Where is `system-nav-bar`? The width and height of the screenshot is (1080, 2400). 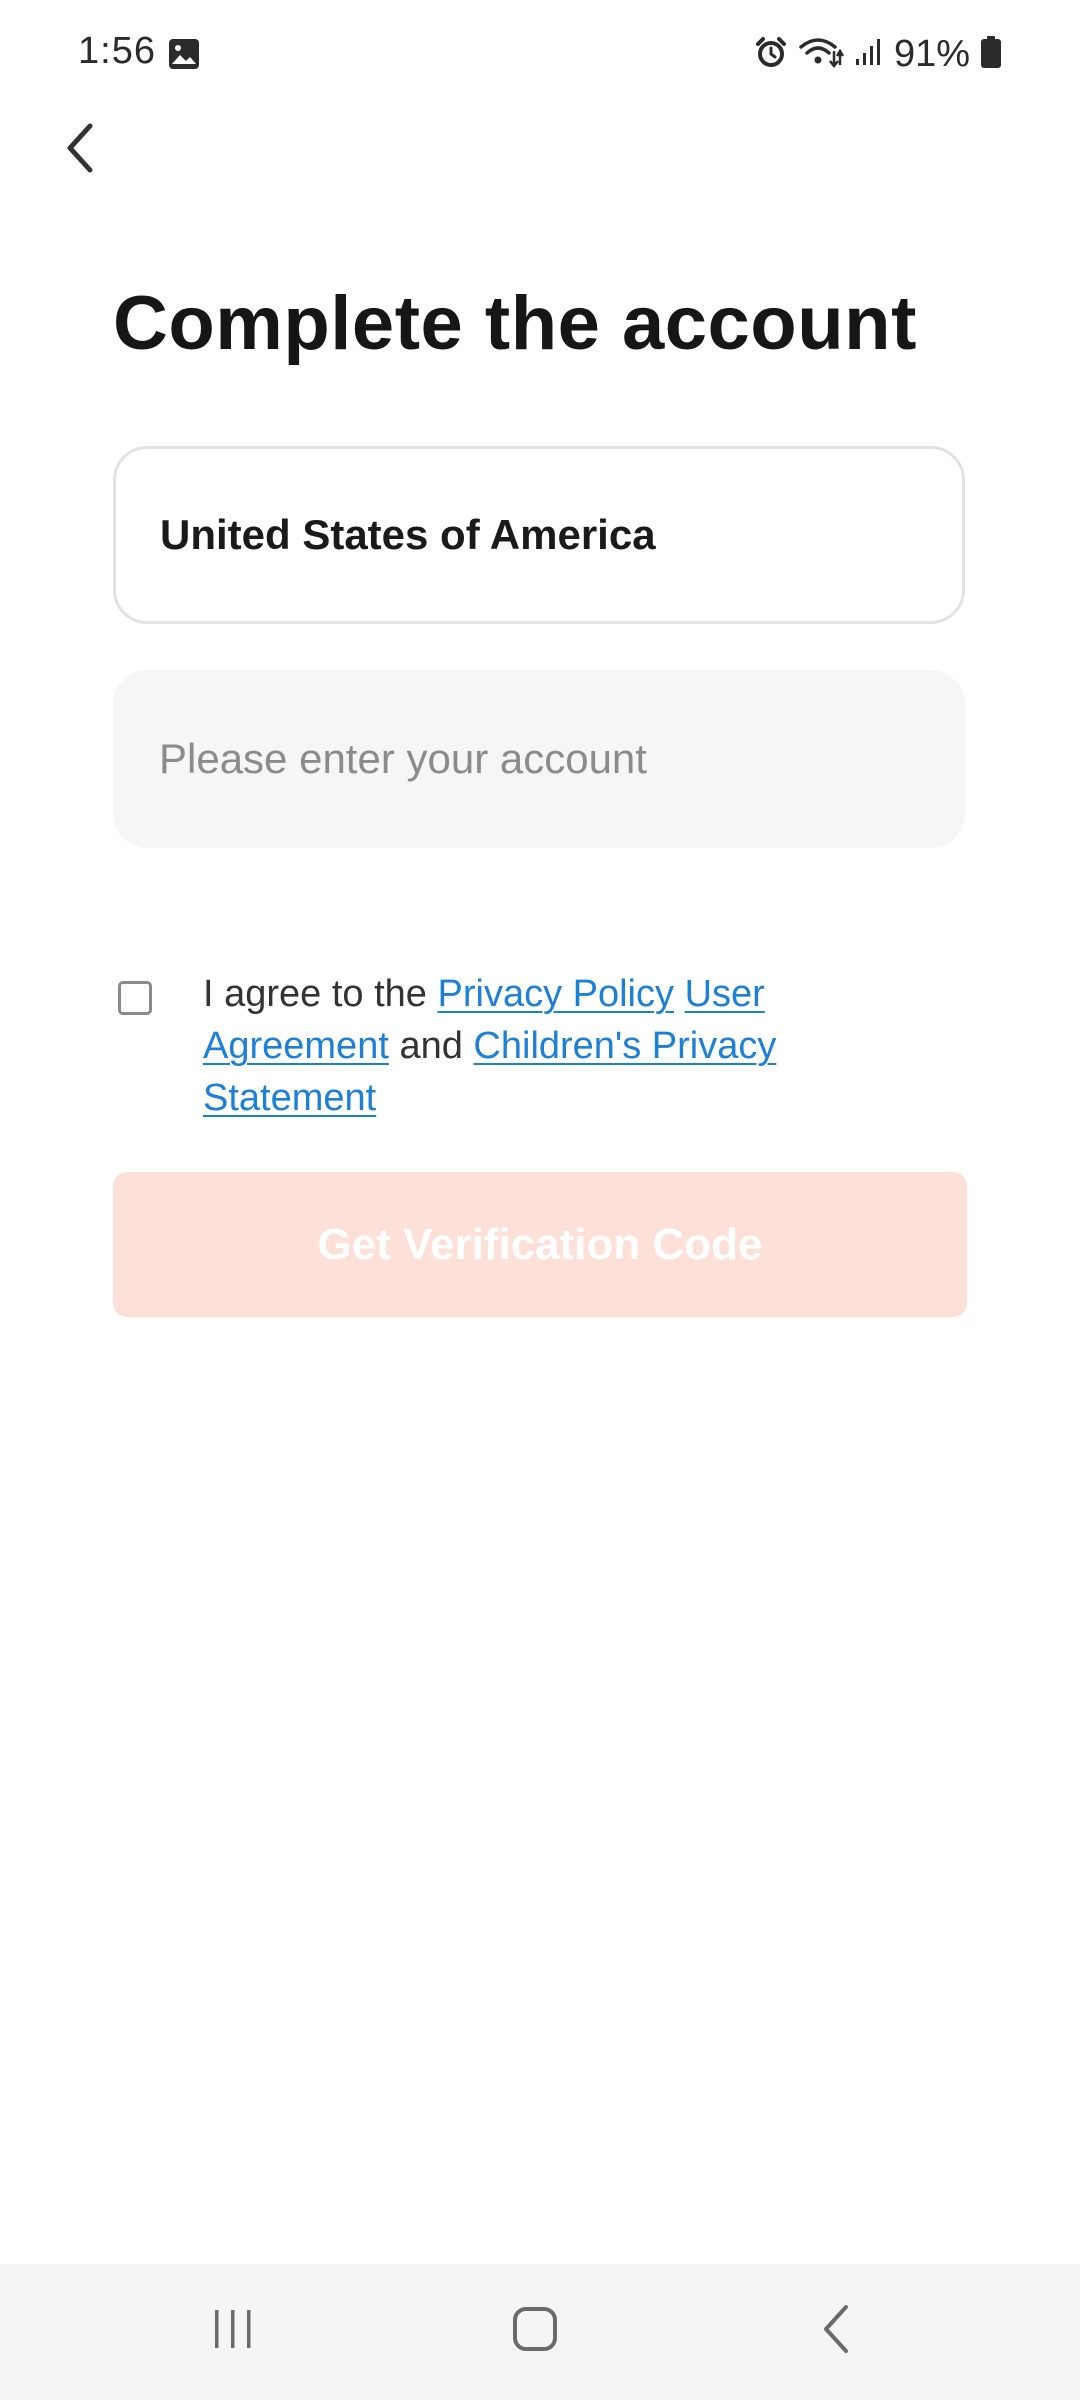 system-nav-bar is located at coordinates (540, 2332).